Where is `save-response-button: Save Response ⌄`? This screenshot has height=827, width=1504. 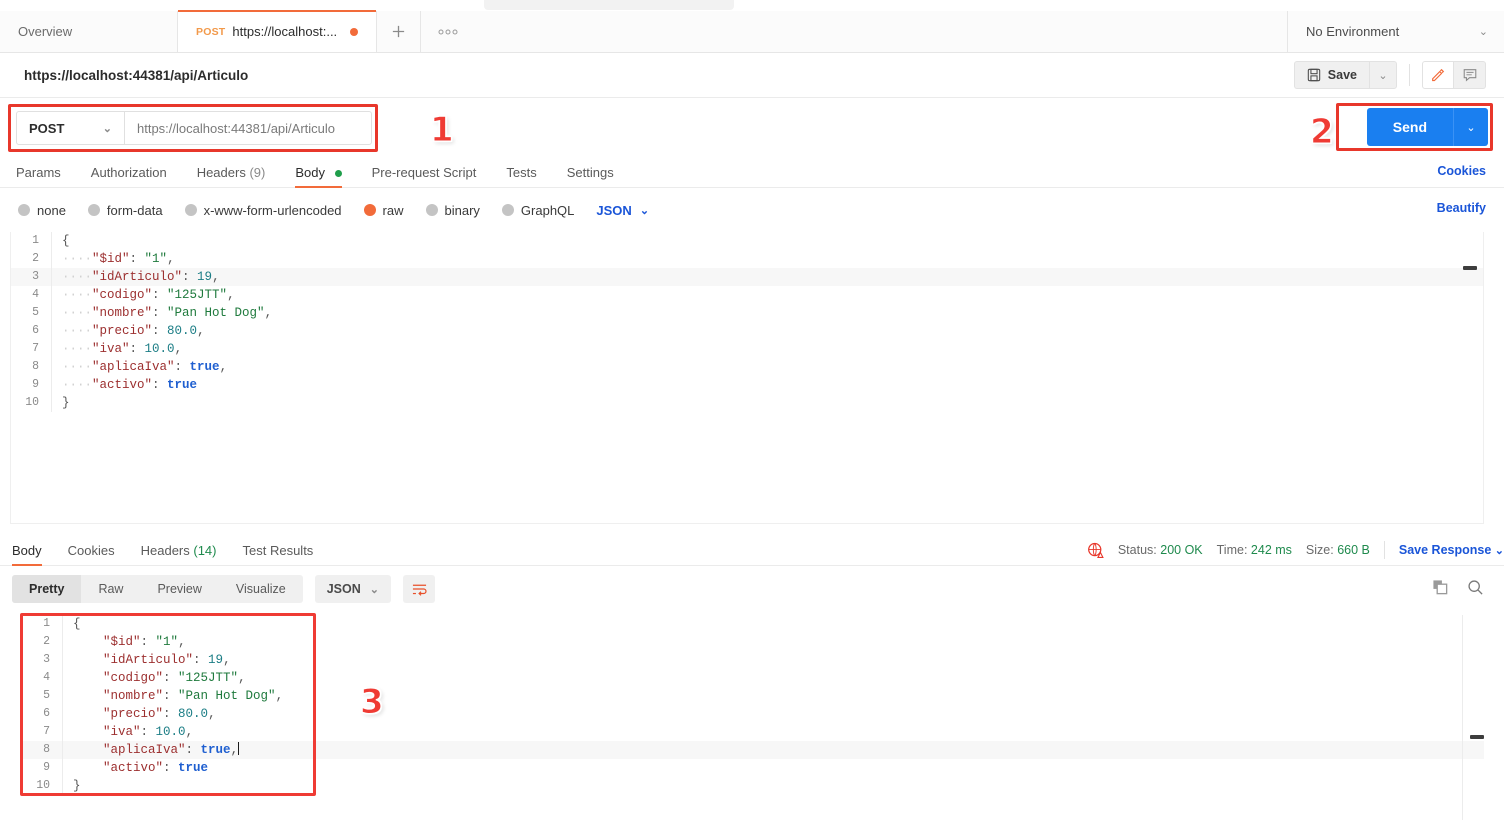
save-response-button: Save Response ⌄ is located at coordinates (1451, 550).